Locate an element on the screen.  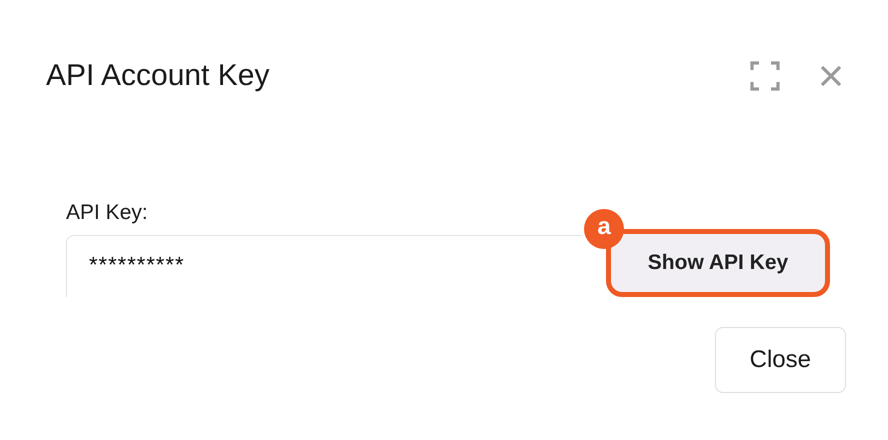
close-button: Close is located at coordinates (780, 359).